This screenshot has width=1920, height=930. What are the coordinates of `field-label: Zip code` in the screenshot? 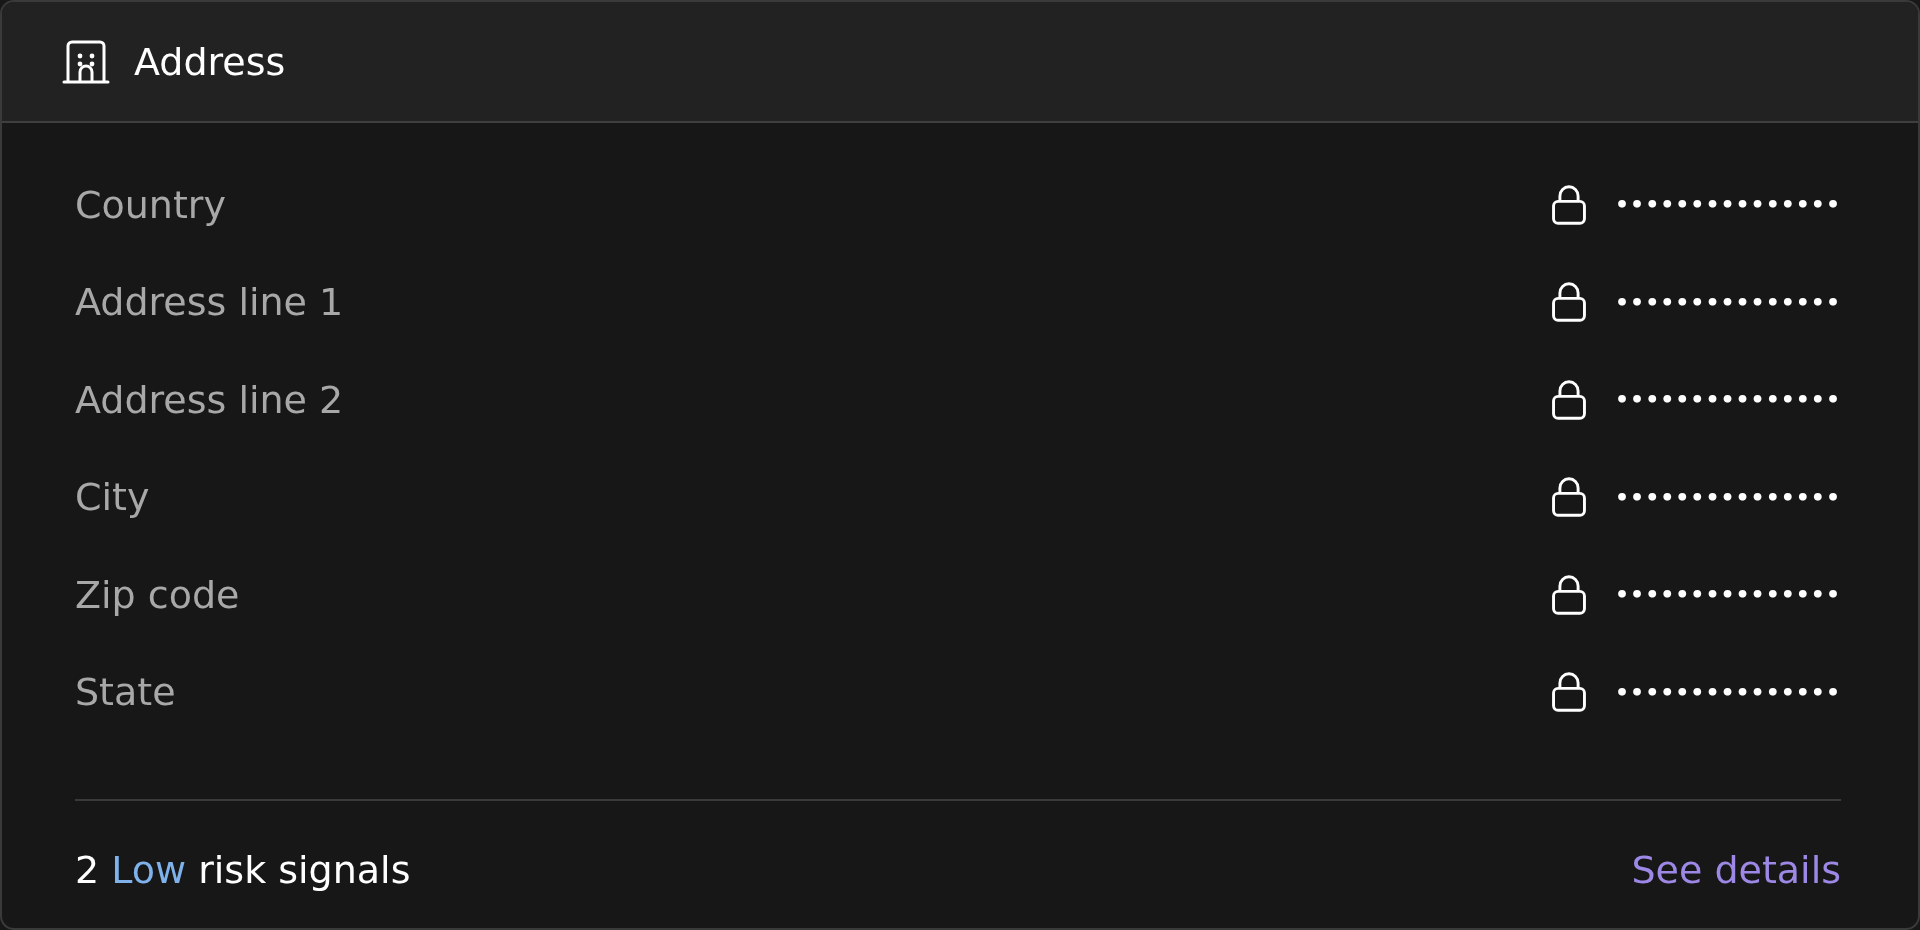 It's located at (157, 594).